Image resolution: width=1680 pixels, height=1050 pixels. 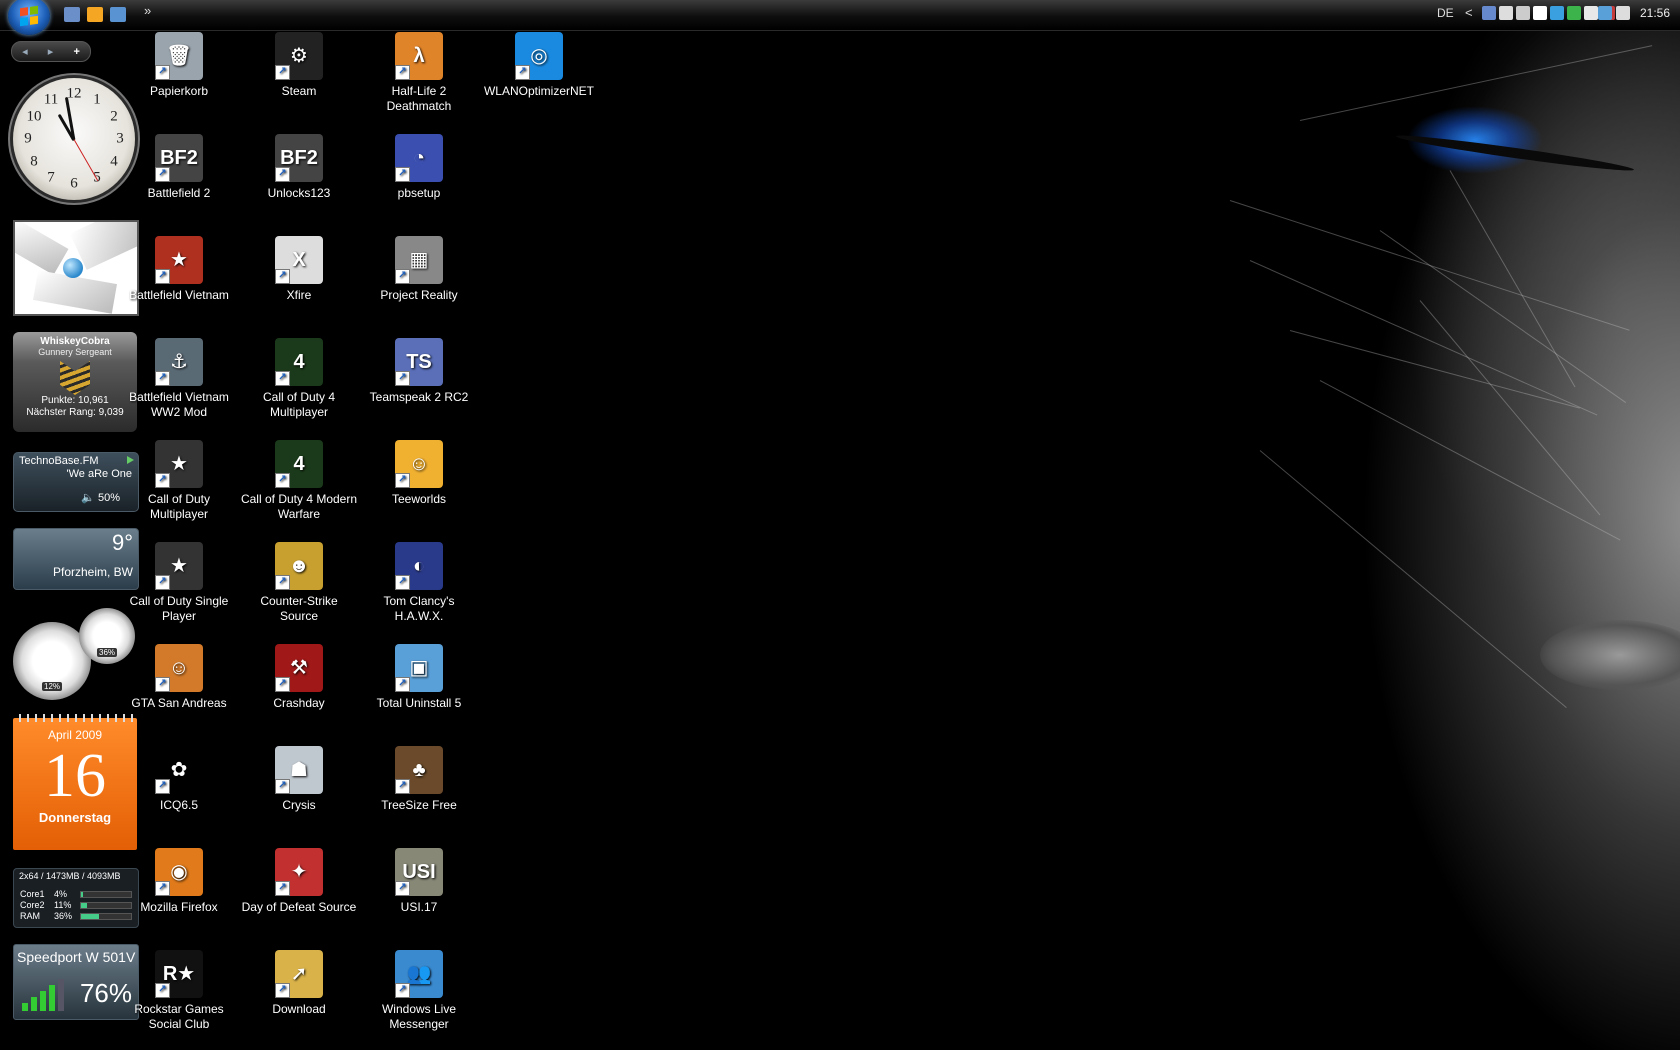 I want to click on sidebar-add-button: +, so click(x=76, y=52).